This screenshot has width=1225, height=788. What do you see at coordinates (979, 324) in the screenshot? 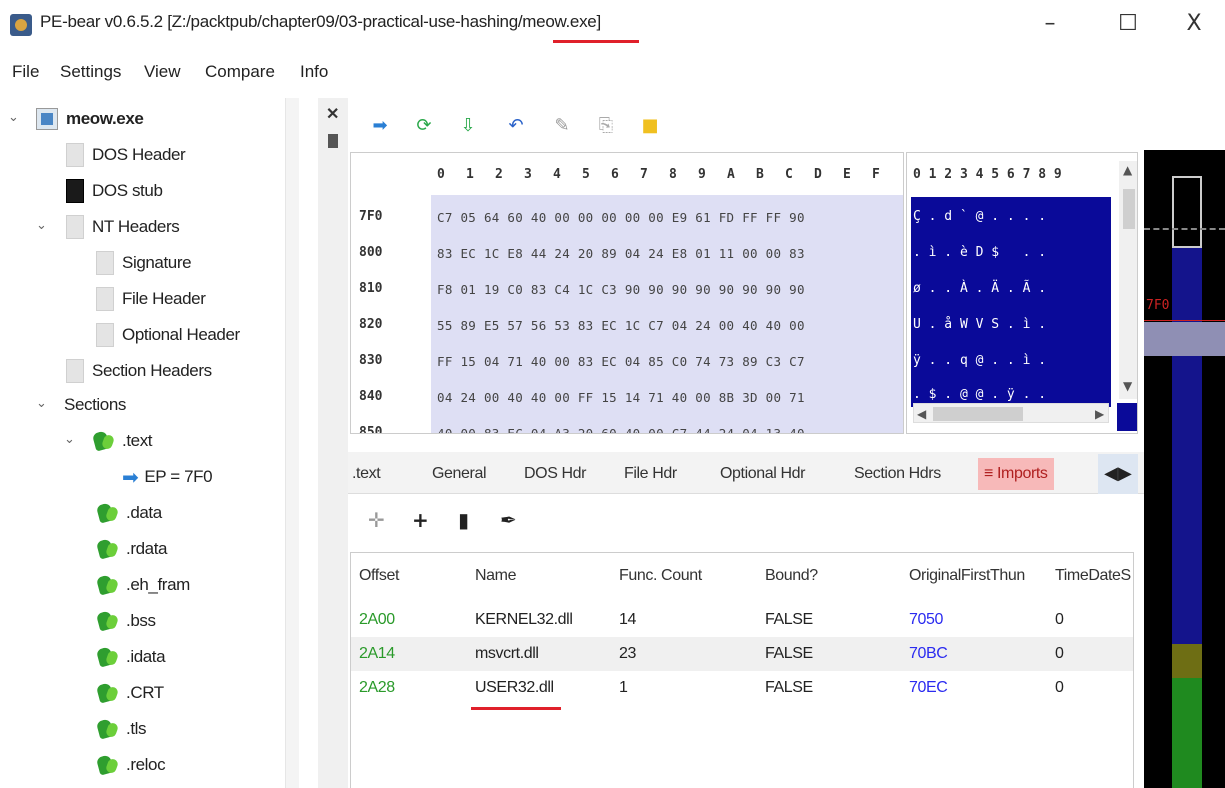
I see `ascii-row: U . å W V S . ì .` at bounding box center [979, 324].